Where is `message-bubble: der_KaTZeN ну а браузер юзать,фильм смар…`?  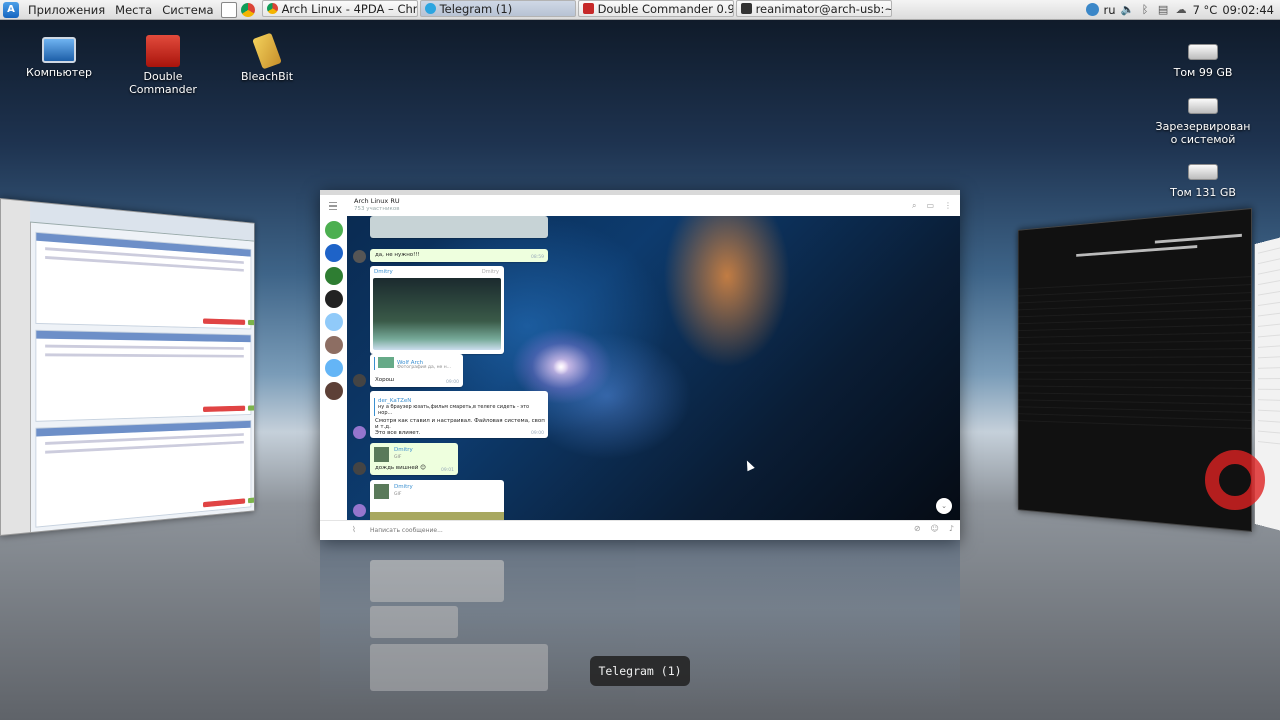
message-bubble: der_KaTZeN ну а браузер юзать,фильм смар… is located at coordinates (459, 414).